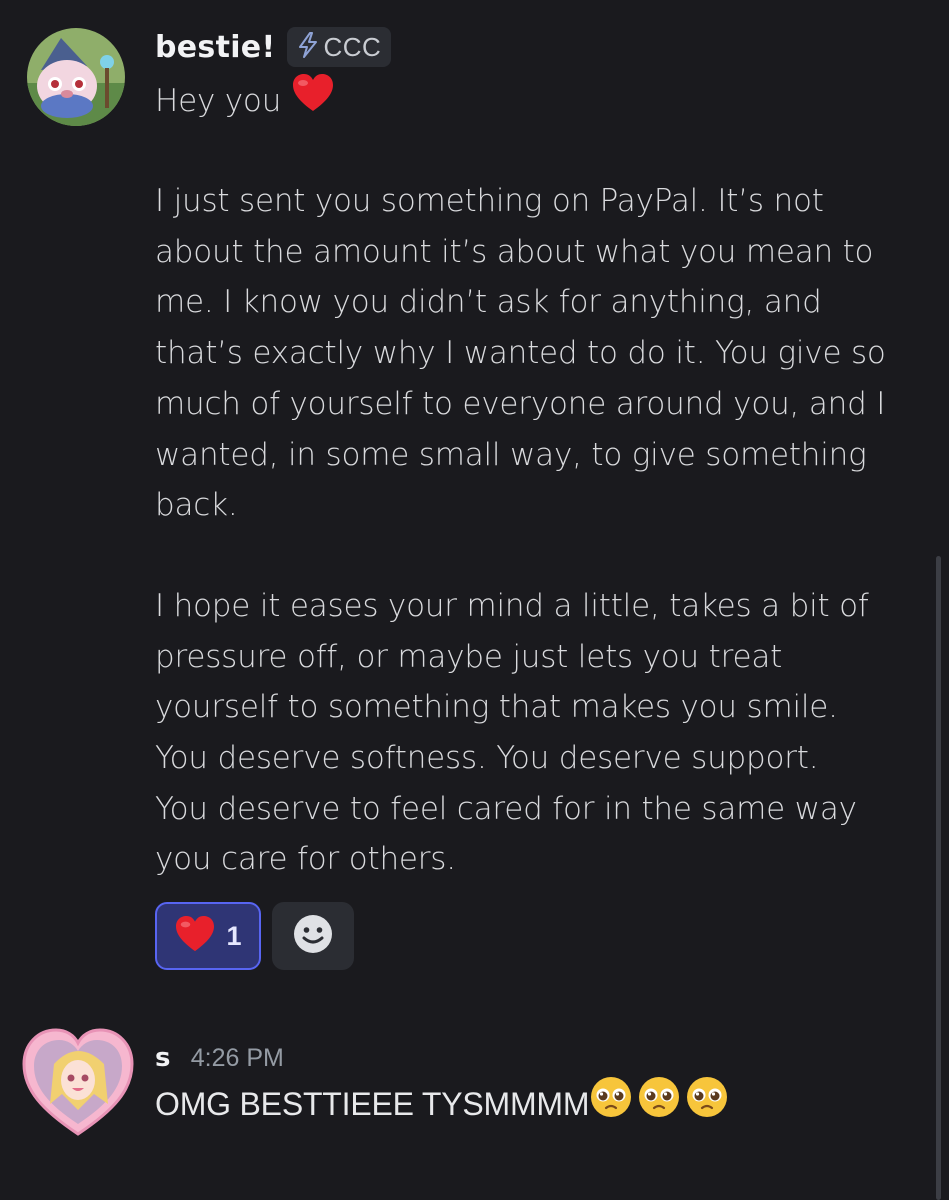  I want to click on username-s: s, so click(163, 1058).